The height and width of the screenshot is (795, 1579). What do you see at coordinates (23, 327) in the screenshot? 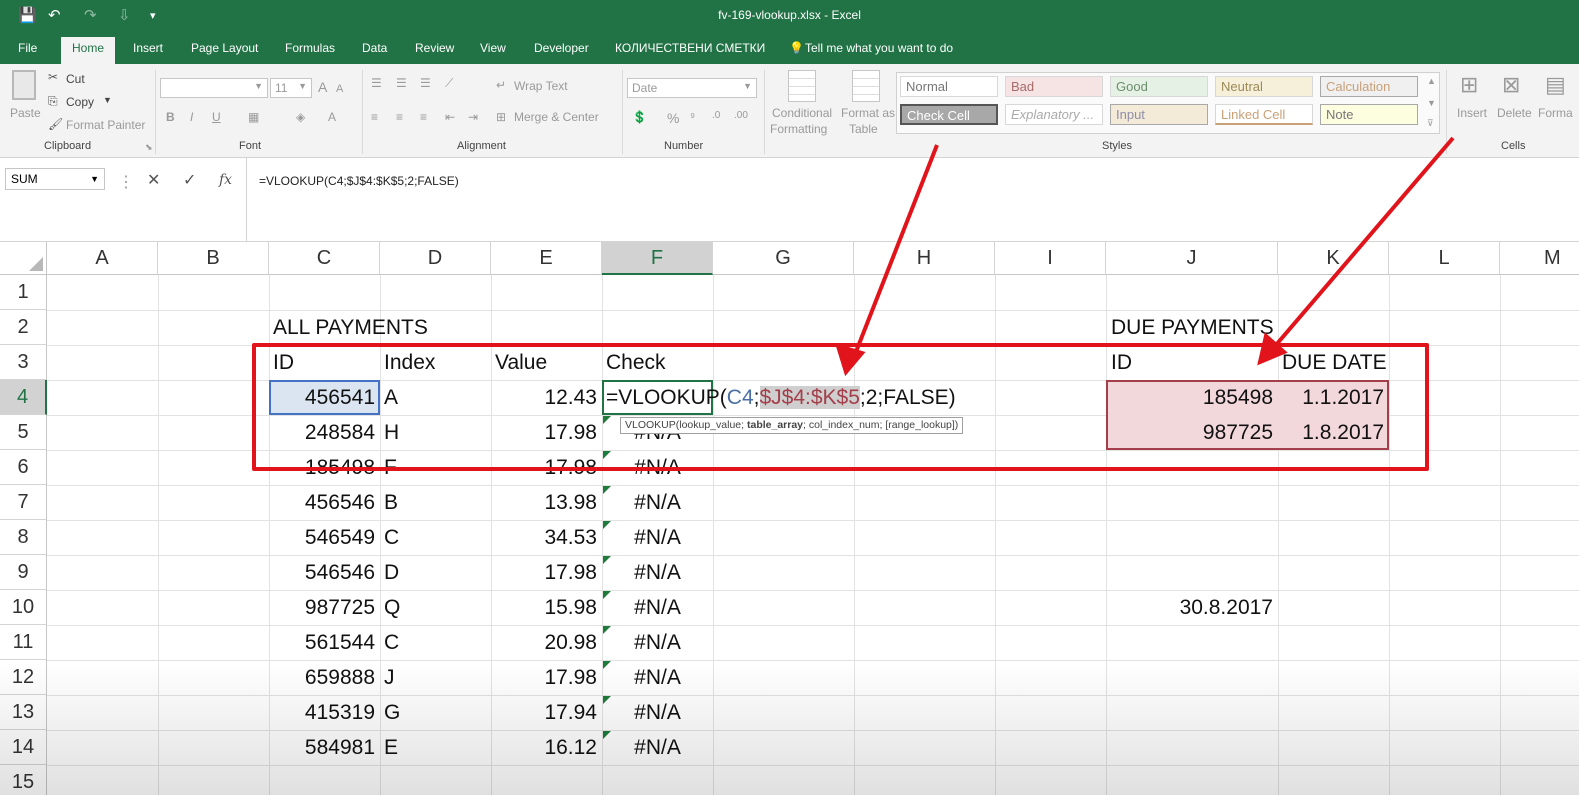
I see `row-header-2: 2` at bounding box center [23, 327].